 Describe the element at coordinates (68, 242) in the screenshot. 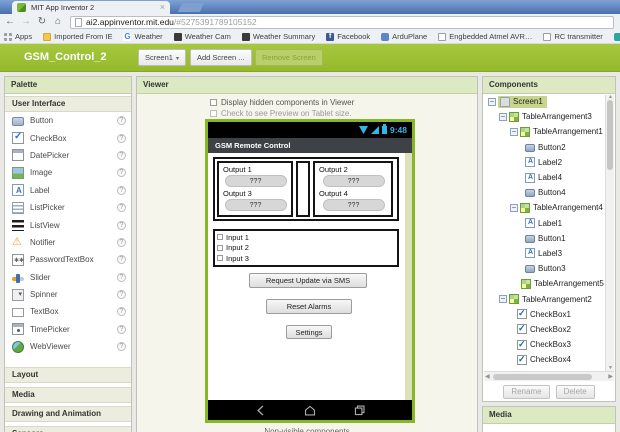

I see `palette-item-notifier: Notifier` at that location.